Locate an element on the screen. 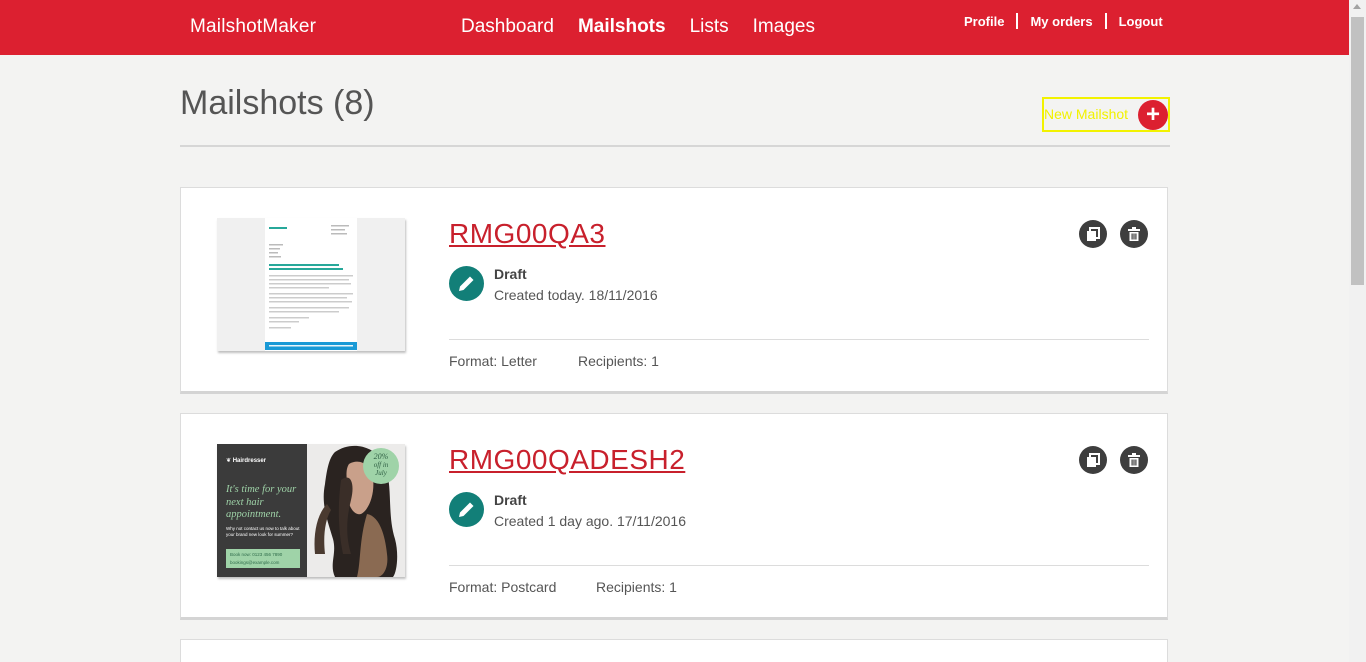  scrollbar-thumb is located at coordinates (1357, 151).